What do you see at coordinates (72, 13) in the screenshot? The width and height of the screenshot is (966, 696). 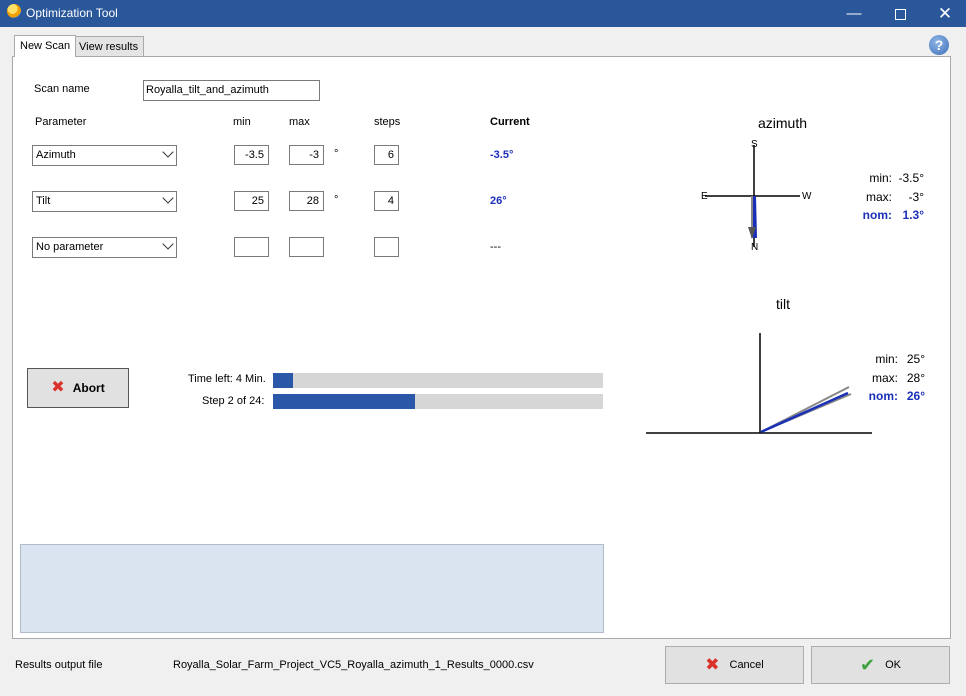 I see `window-title: Optimization Tool` at bounding box center [72, 13].